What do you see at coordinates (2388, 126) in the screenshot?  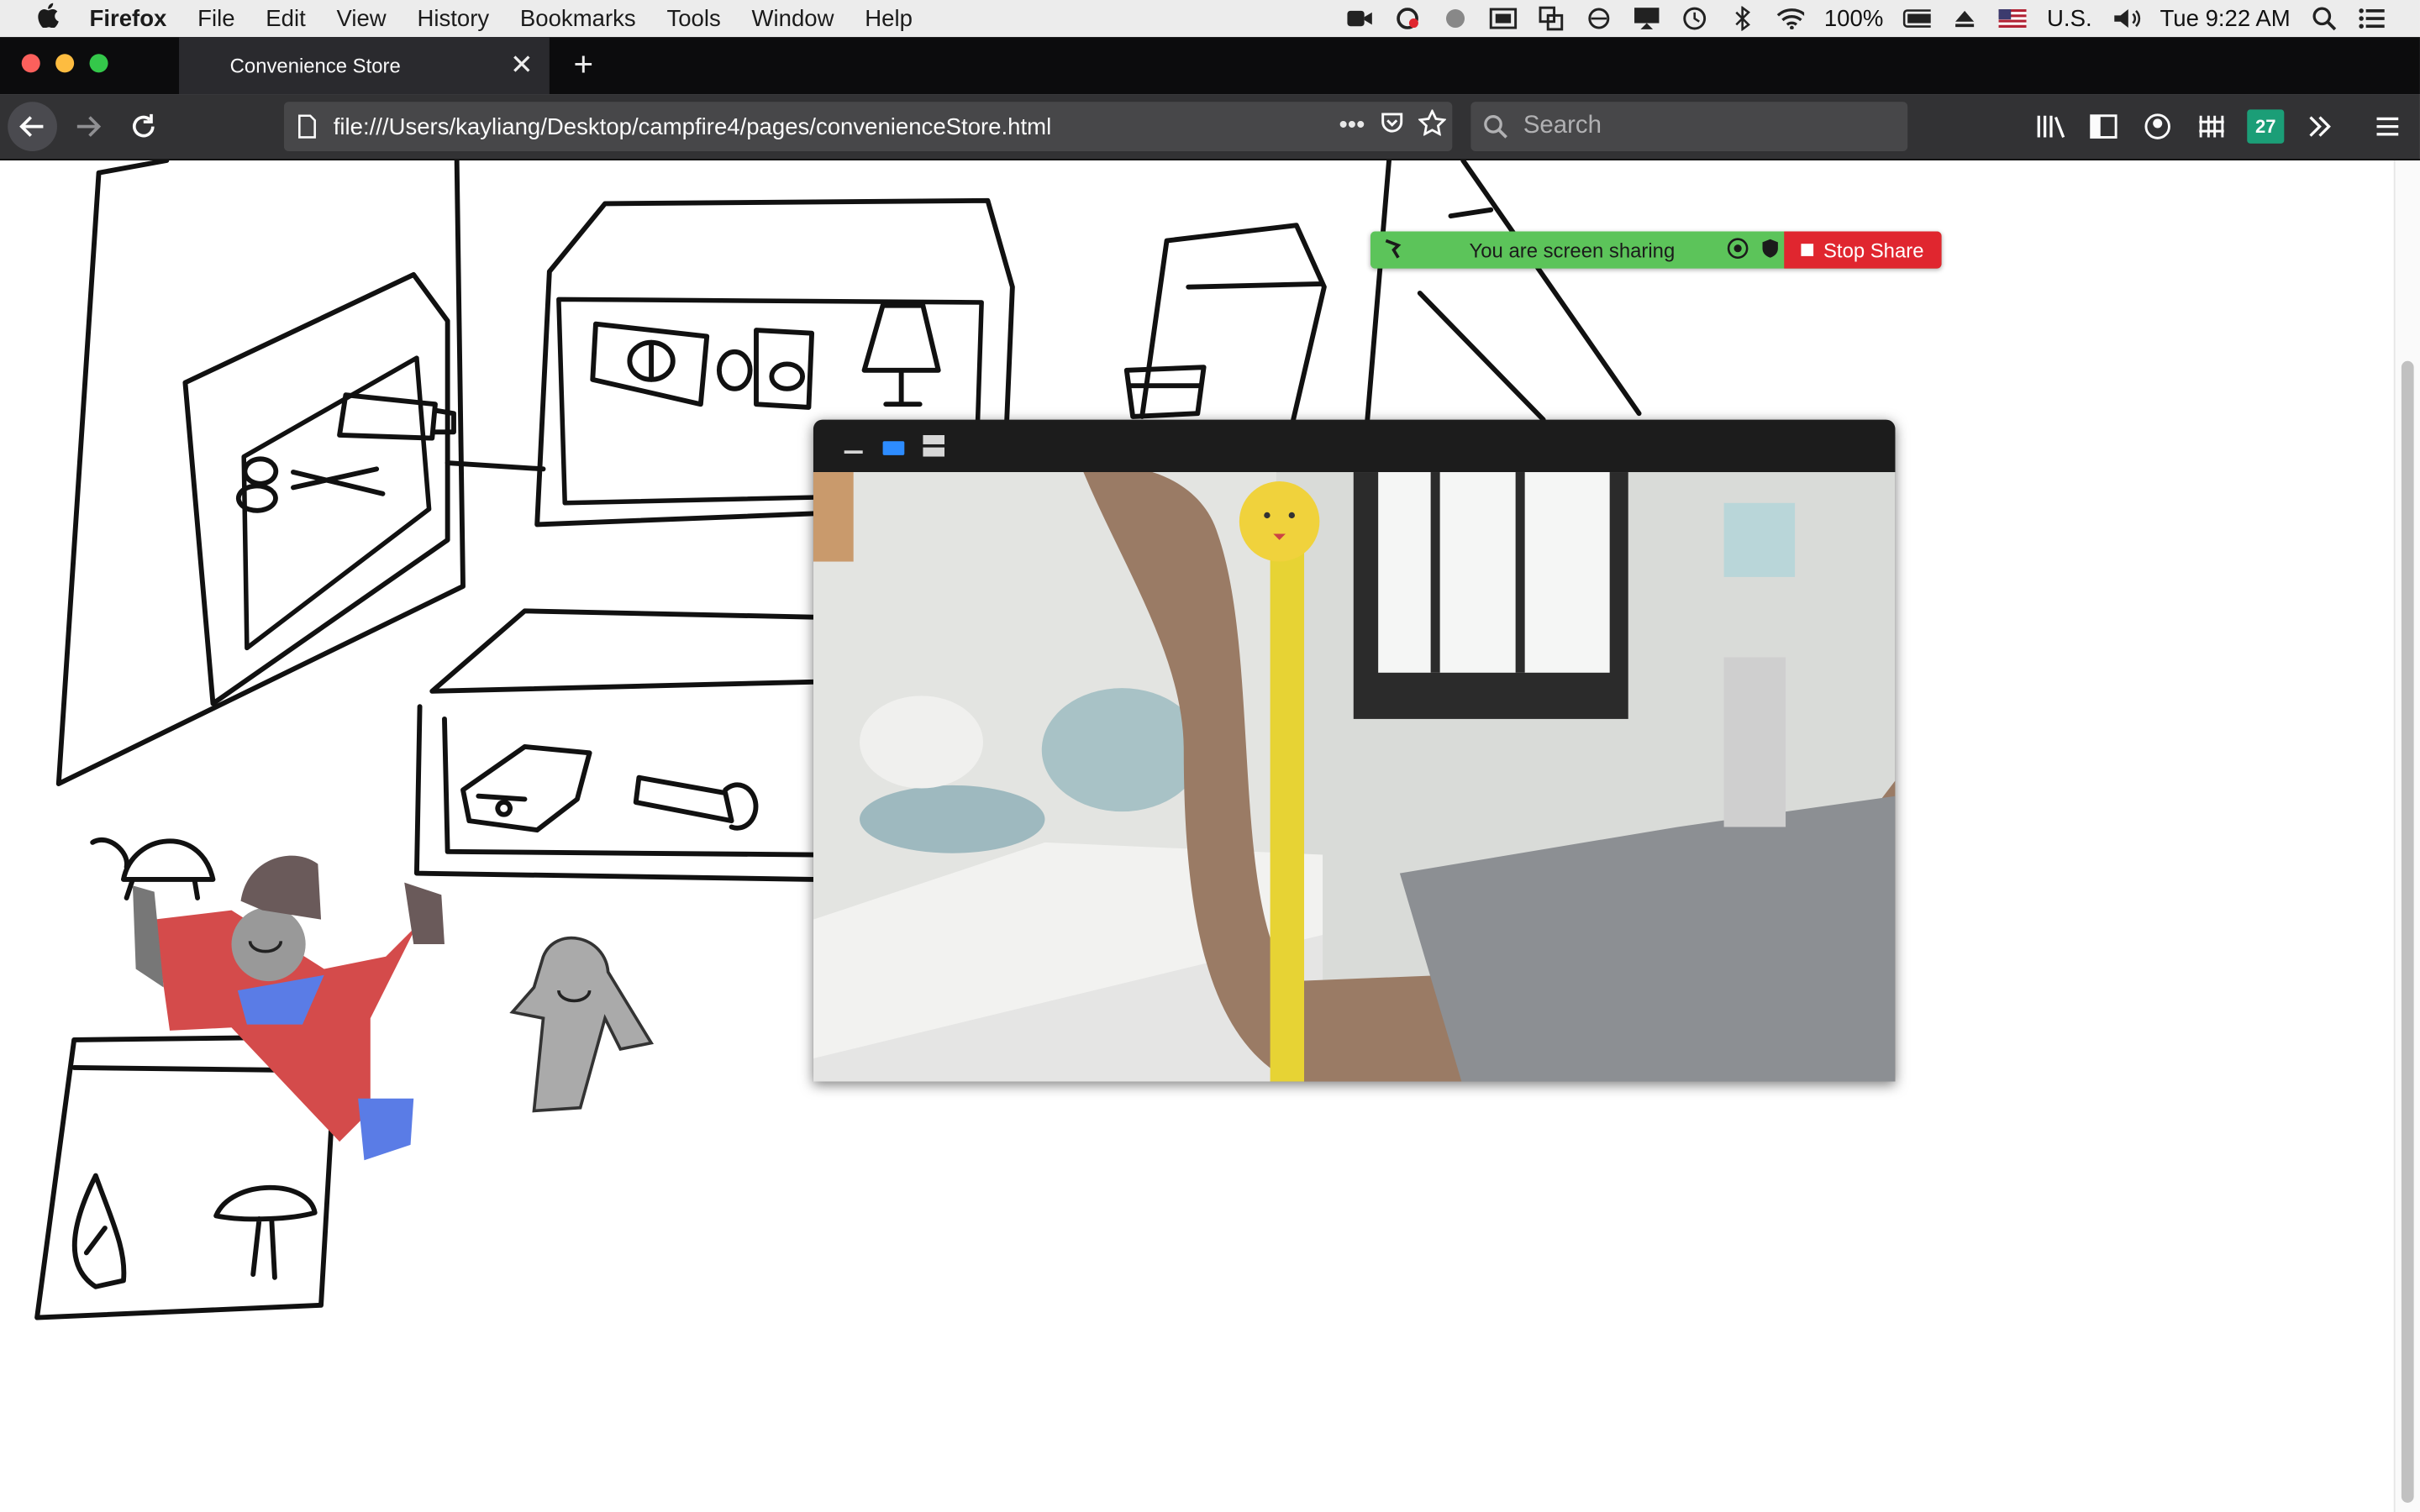 I see `hamburger-menu-icon` at bounding box center [2388, 126].